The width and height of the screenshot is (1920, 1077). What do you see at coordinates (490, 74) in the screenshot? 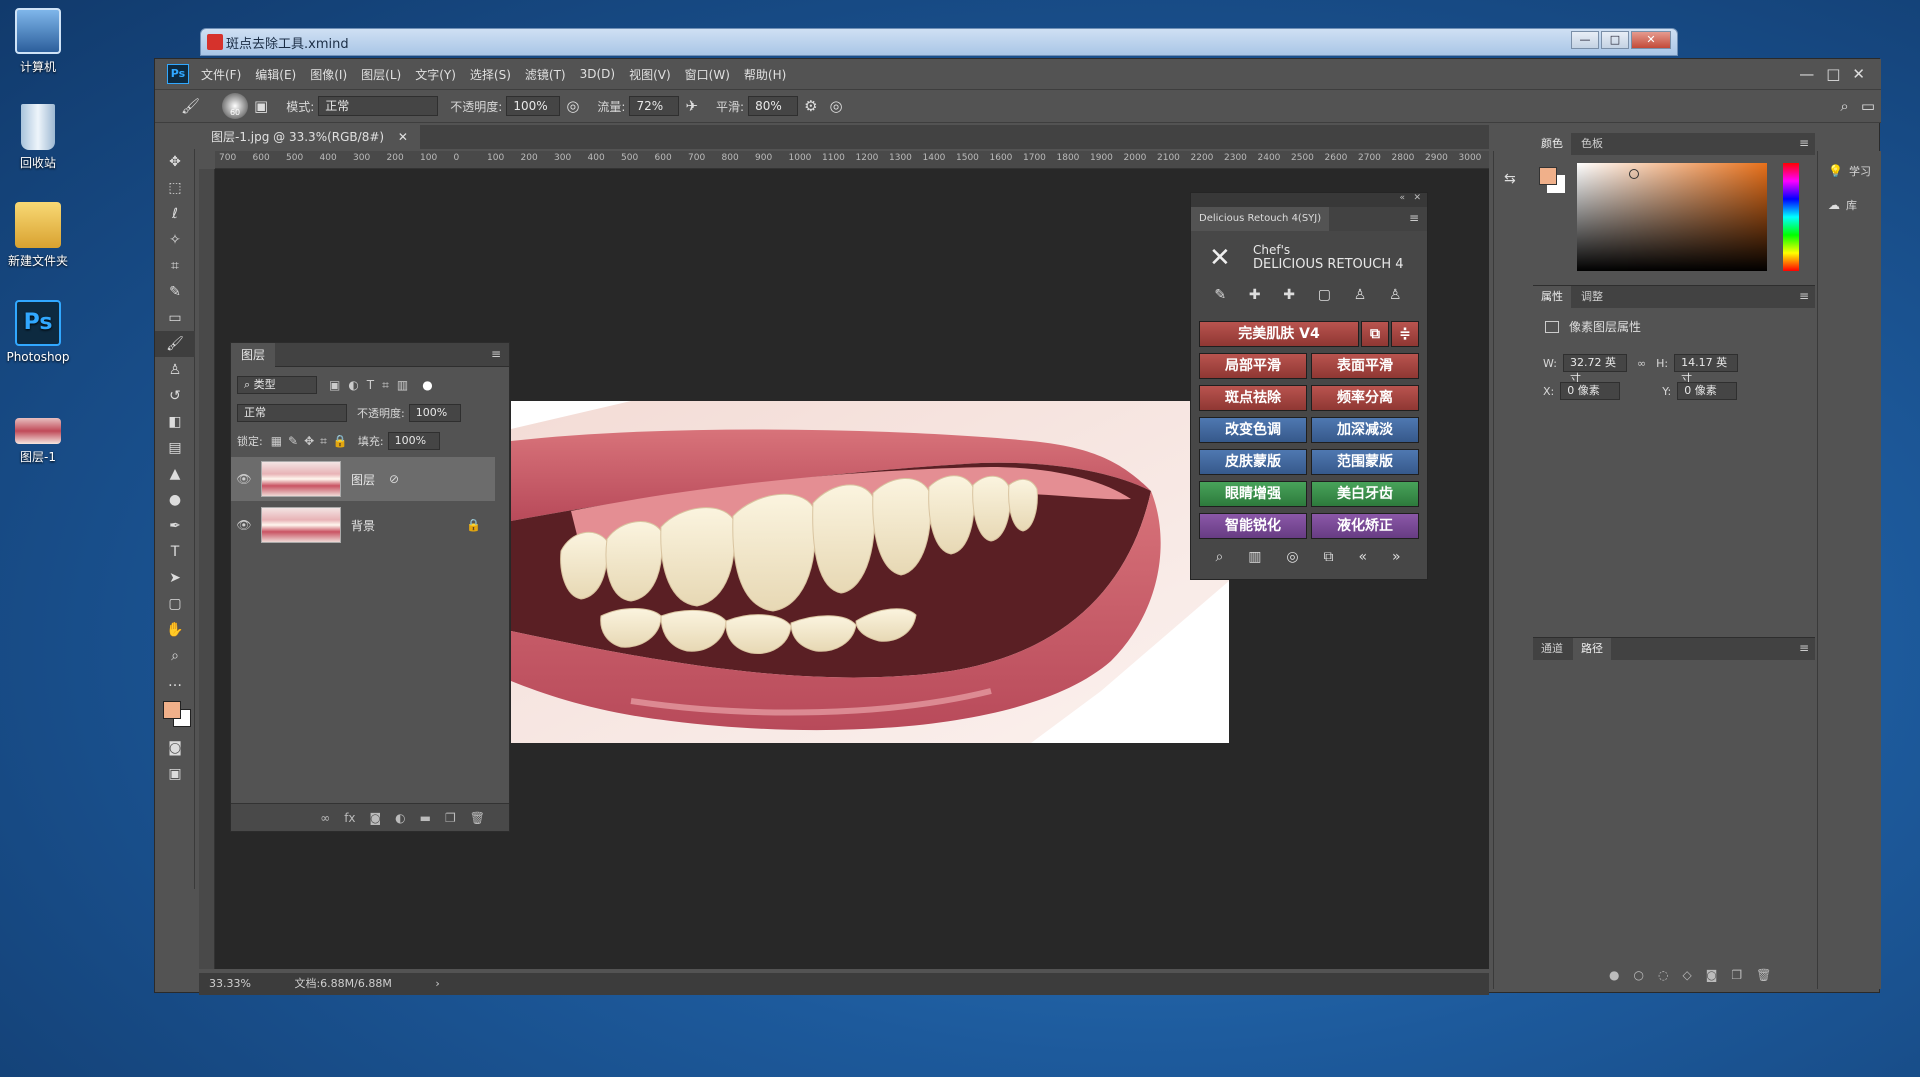
I see `menu-select: 选择(S)` at bounding box center [490, 74].